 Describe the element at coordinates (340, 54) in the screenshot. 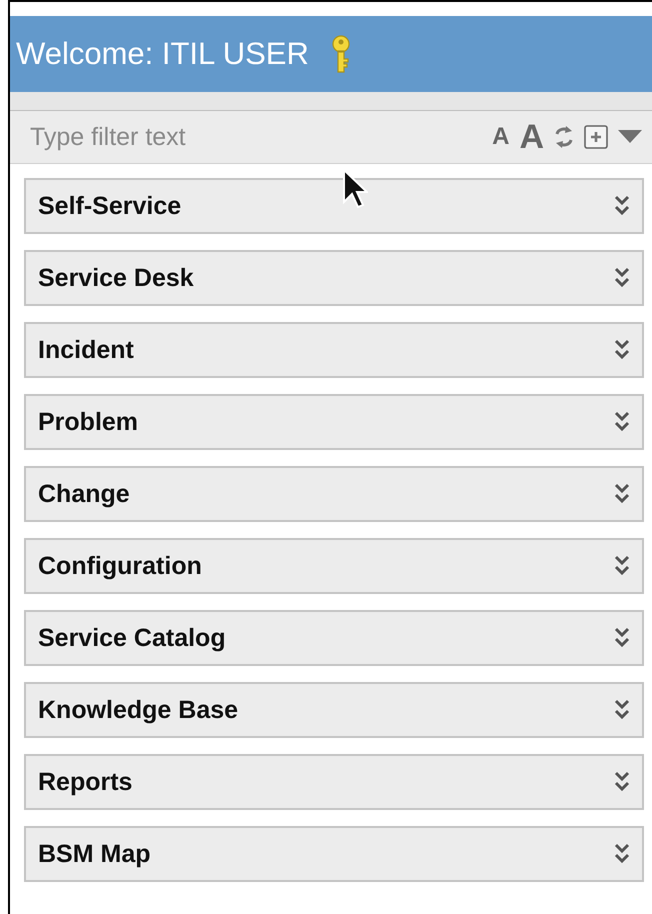

I see `key-icon` at that location.